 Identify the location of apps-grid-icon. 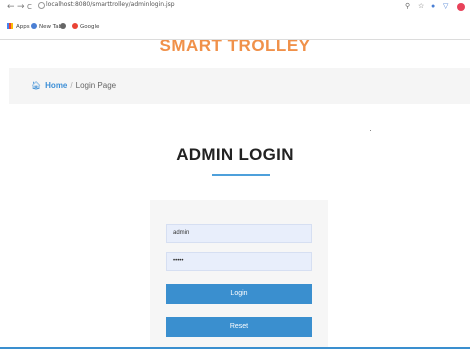
(10, 26).